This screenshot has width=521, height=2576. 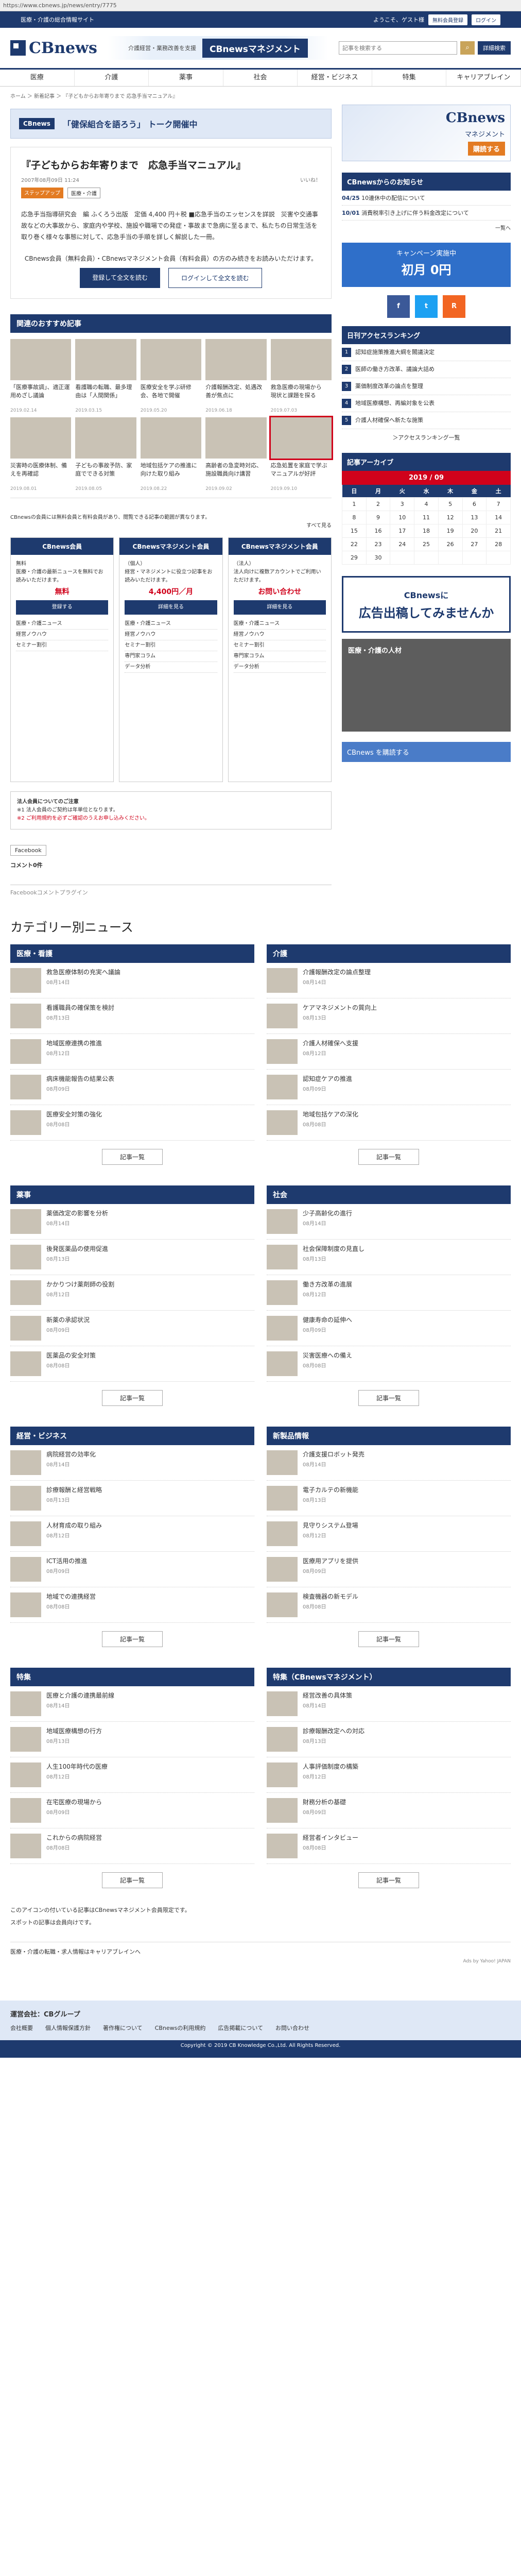 I want to click on category-item: 病院経営の効率化 08月14日, so click(x=132, y=1463).